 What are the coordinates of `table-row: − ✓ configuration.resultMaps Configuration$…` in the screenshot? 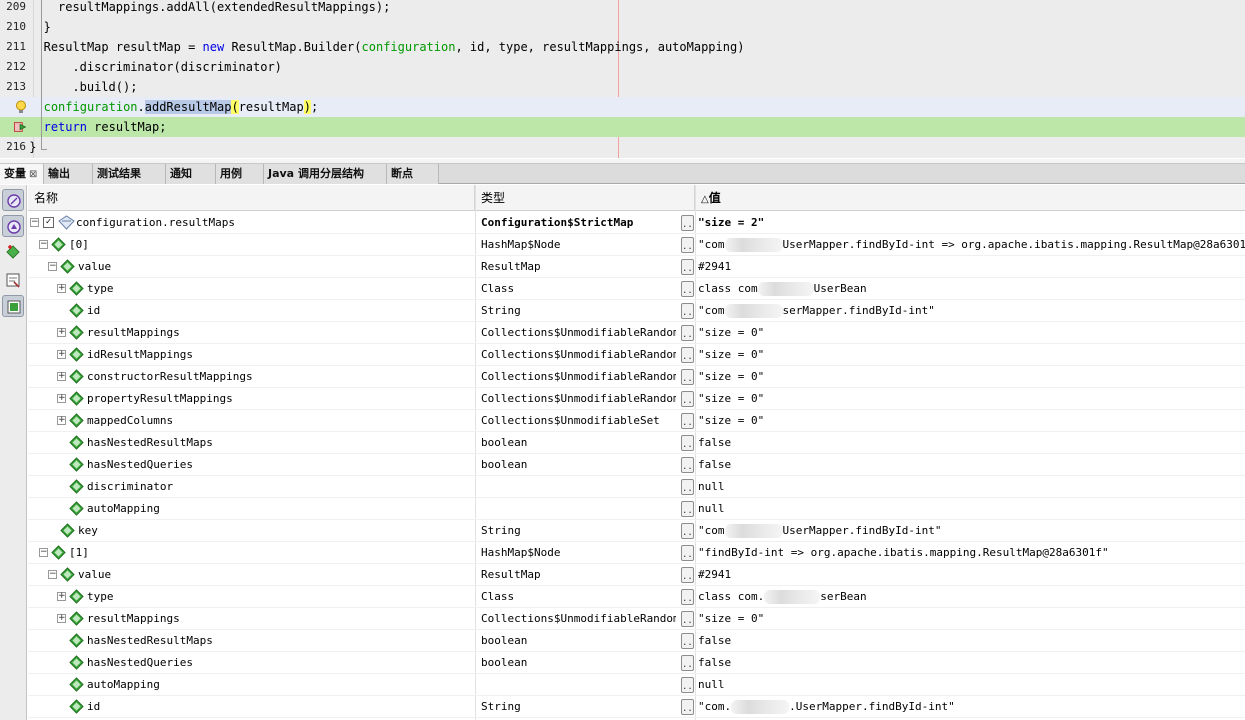 It's located at (636, 223).